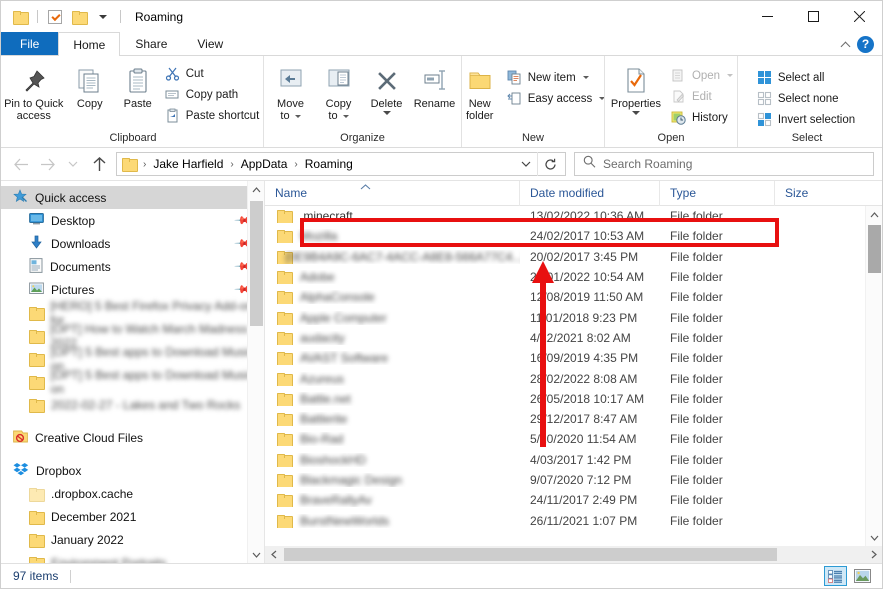 The width and height of the screenshot is (883, 589). What do you see at coordinates (767, 16) in the screenshot?
I see `minimize-button` at bounding box center [767, 16].